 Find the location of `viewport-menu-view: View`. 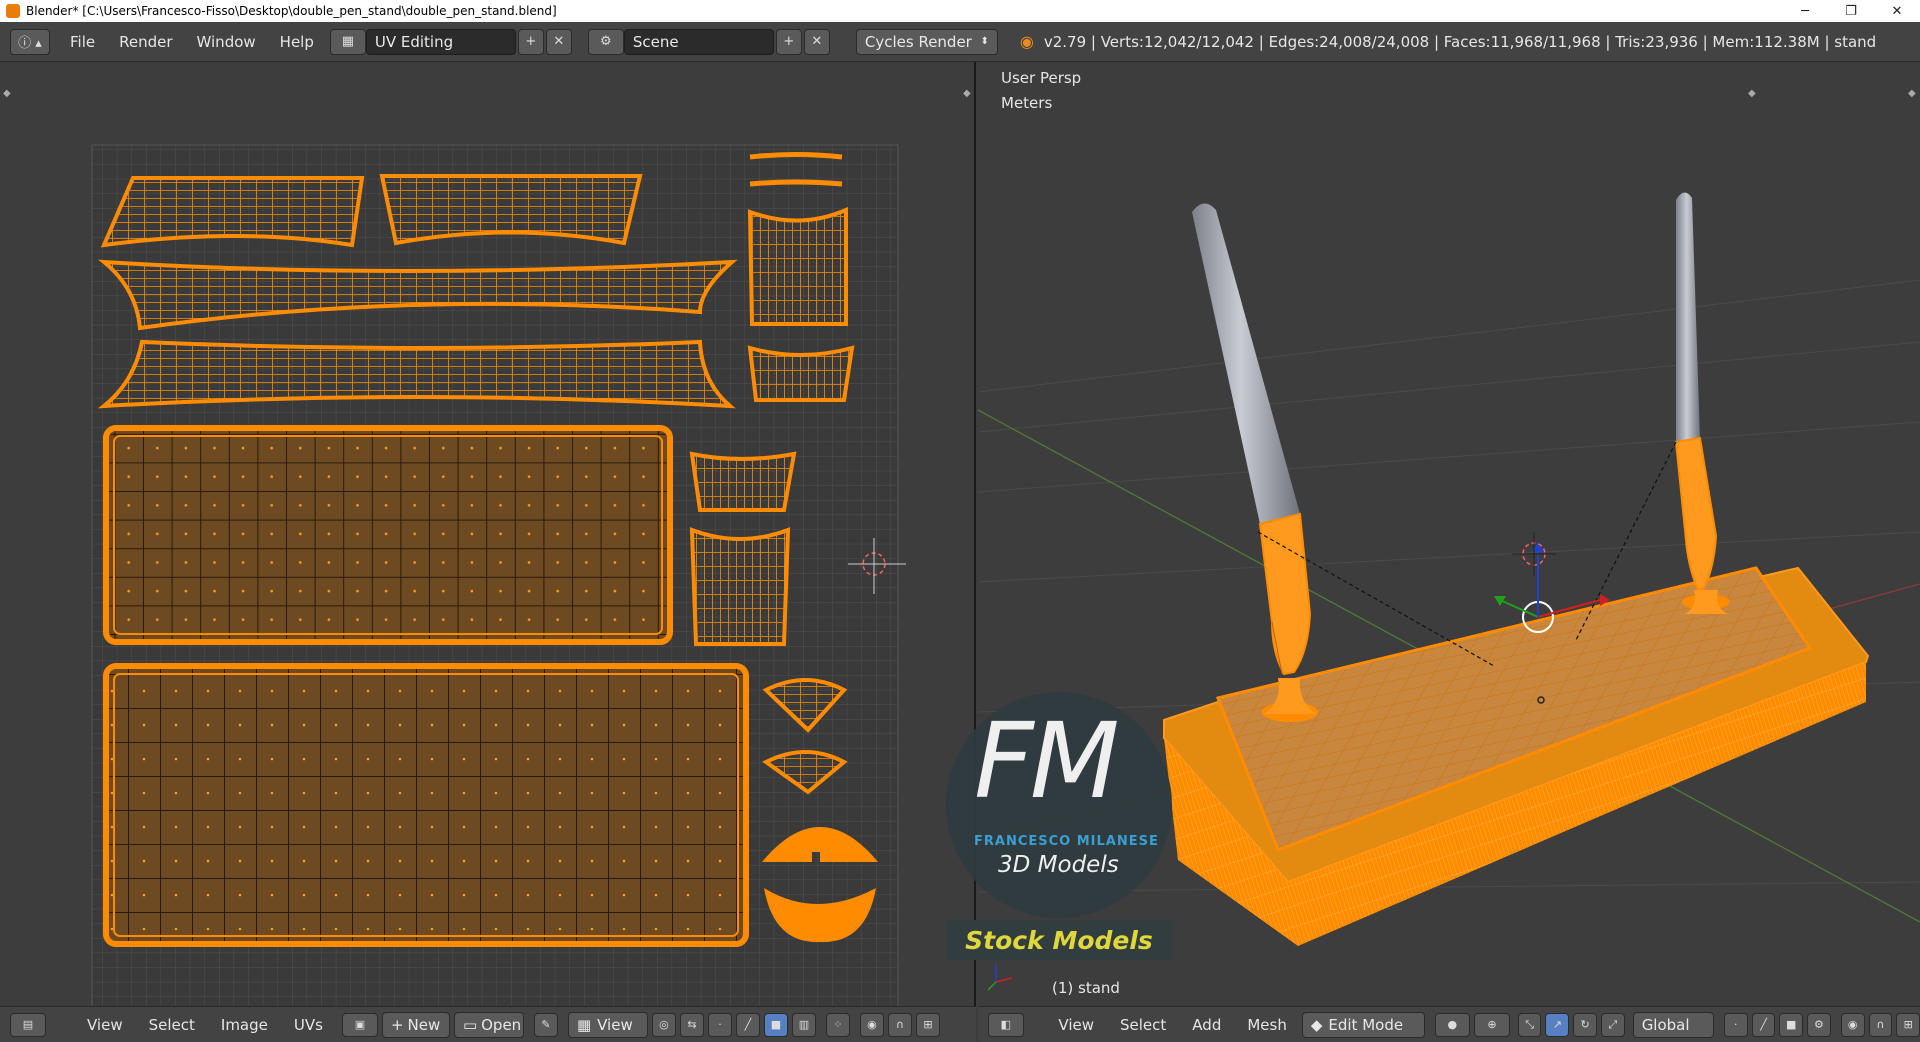

viewport-menu-view: View is located at coordinates (1076, 1025).